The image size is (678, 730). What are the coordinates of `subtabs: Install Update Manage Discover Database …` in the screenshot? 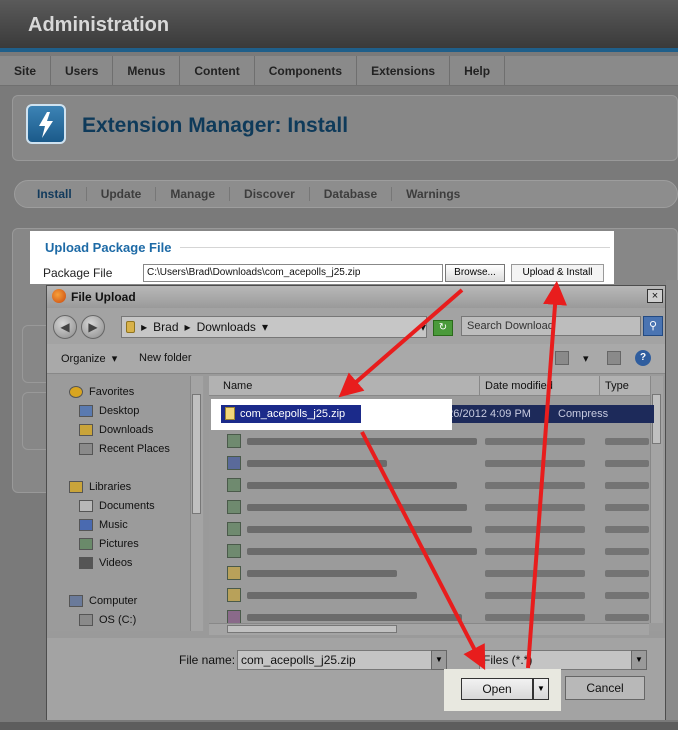 It's located at (346, 194).